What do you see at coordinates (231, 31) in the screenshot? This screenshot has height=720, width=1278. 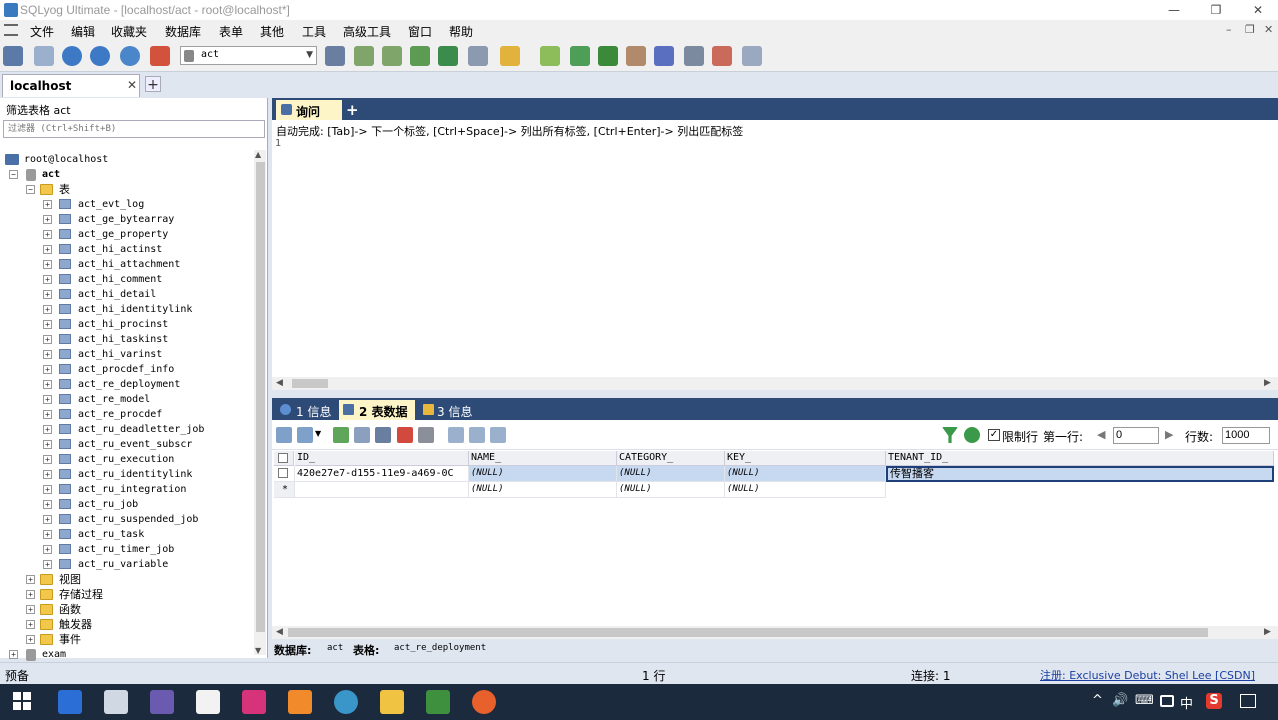 I see `menu-table: 表单` at bounding box center [231, 31].